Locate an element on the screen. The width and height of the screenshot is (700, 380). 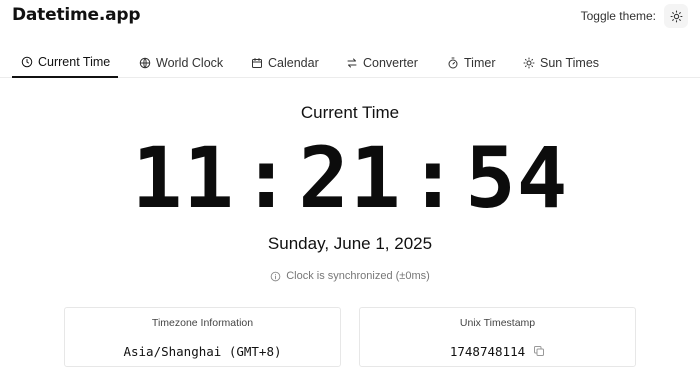
stopwatch-icon is located at coordinates (453, 62).